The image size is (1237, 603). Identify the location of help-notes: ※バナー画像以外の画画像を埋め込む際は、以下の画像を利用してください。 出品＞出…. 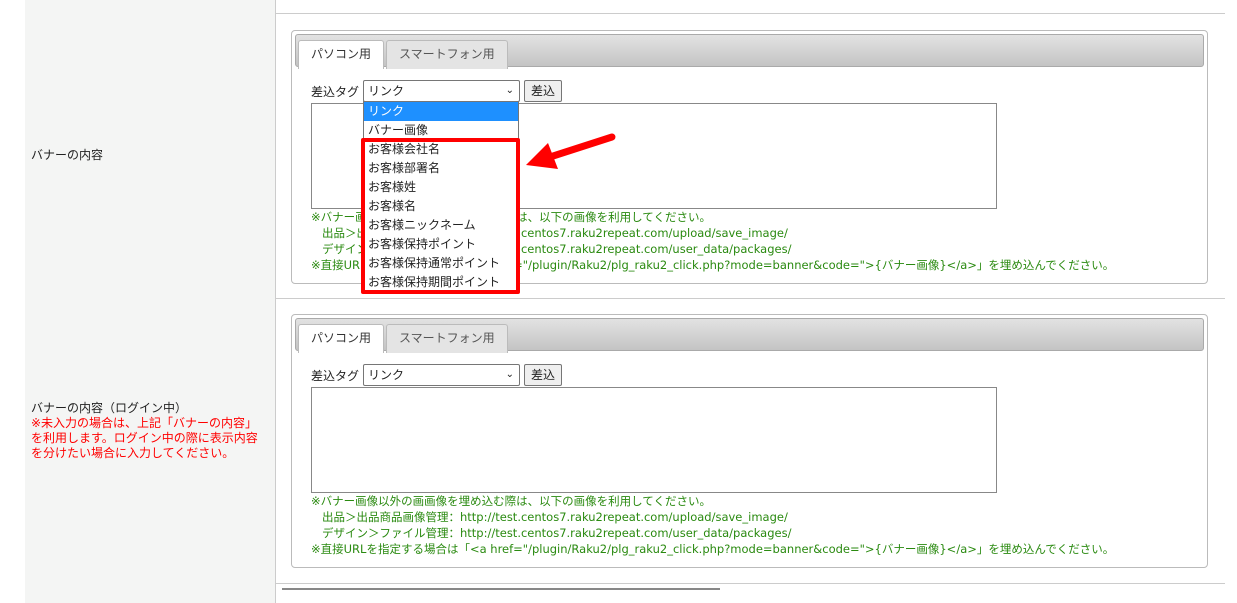
(712, 525).